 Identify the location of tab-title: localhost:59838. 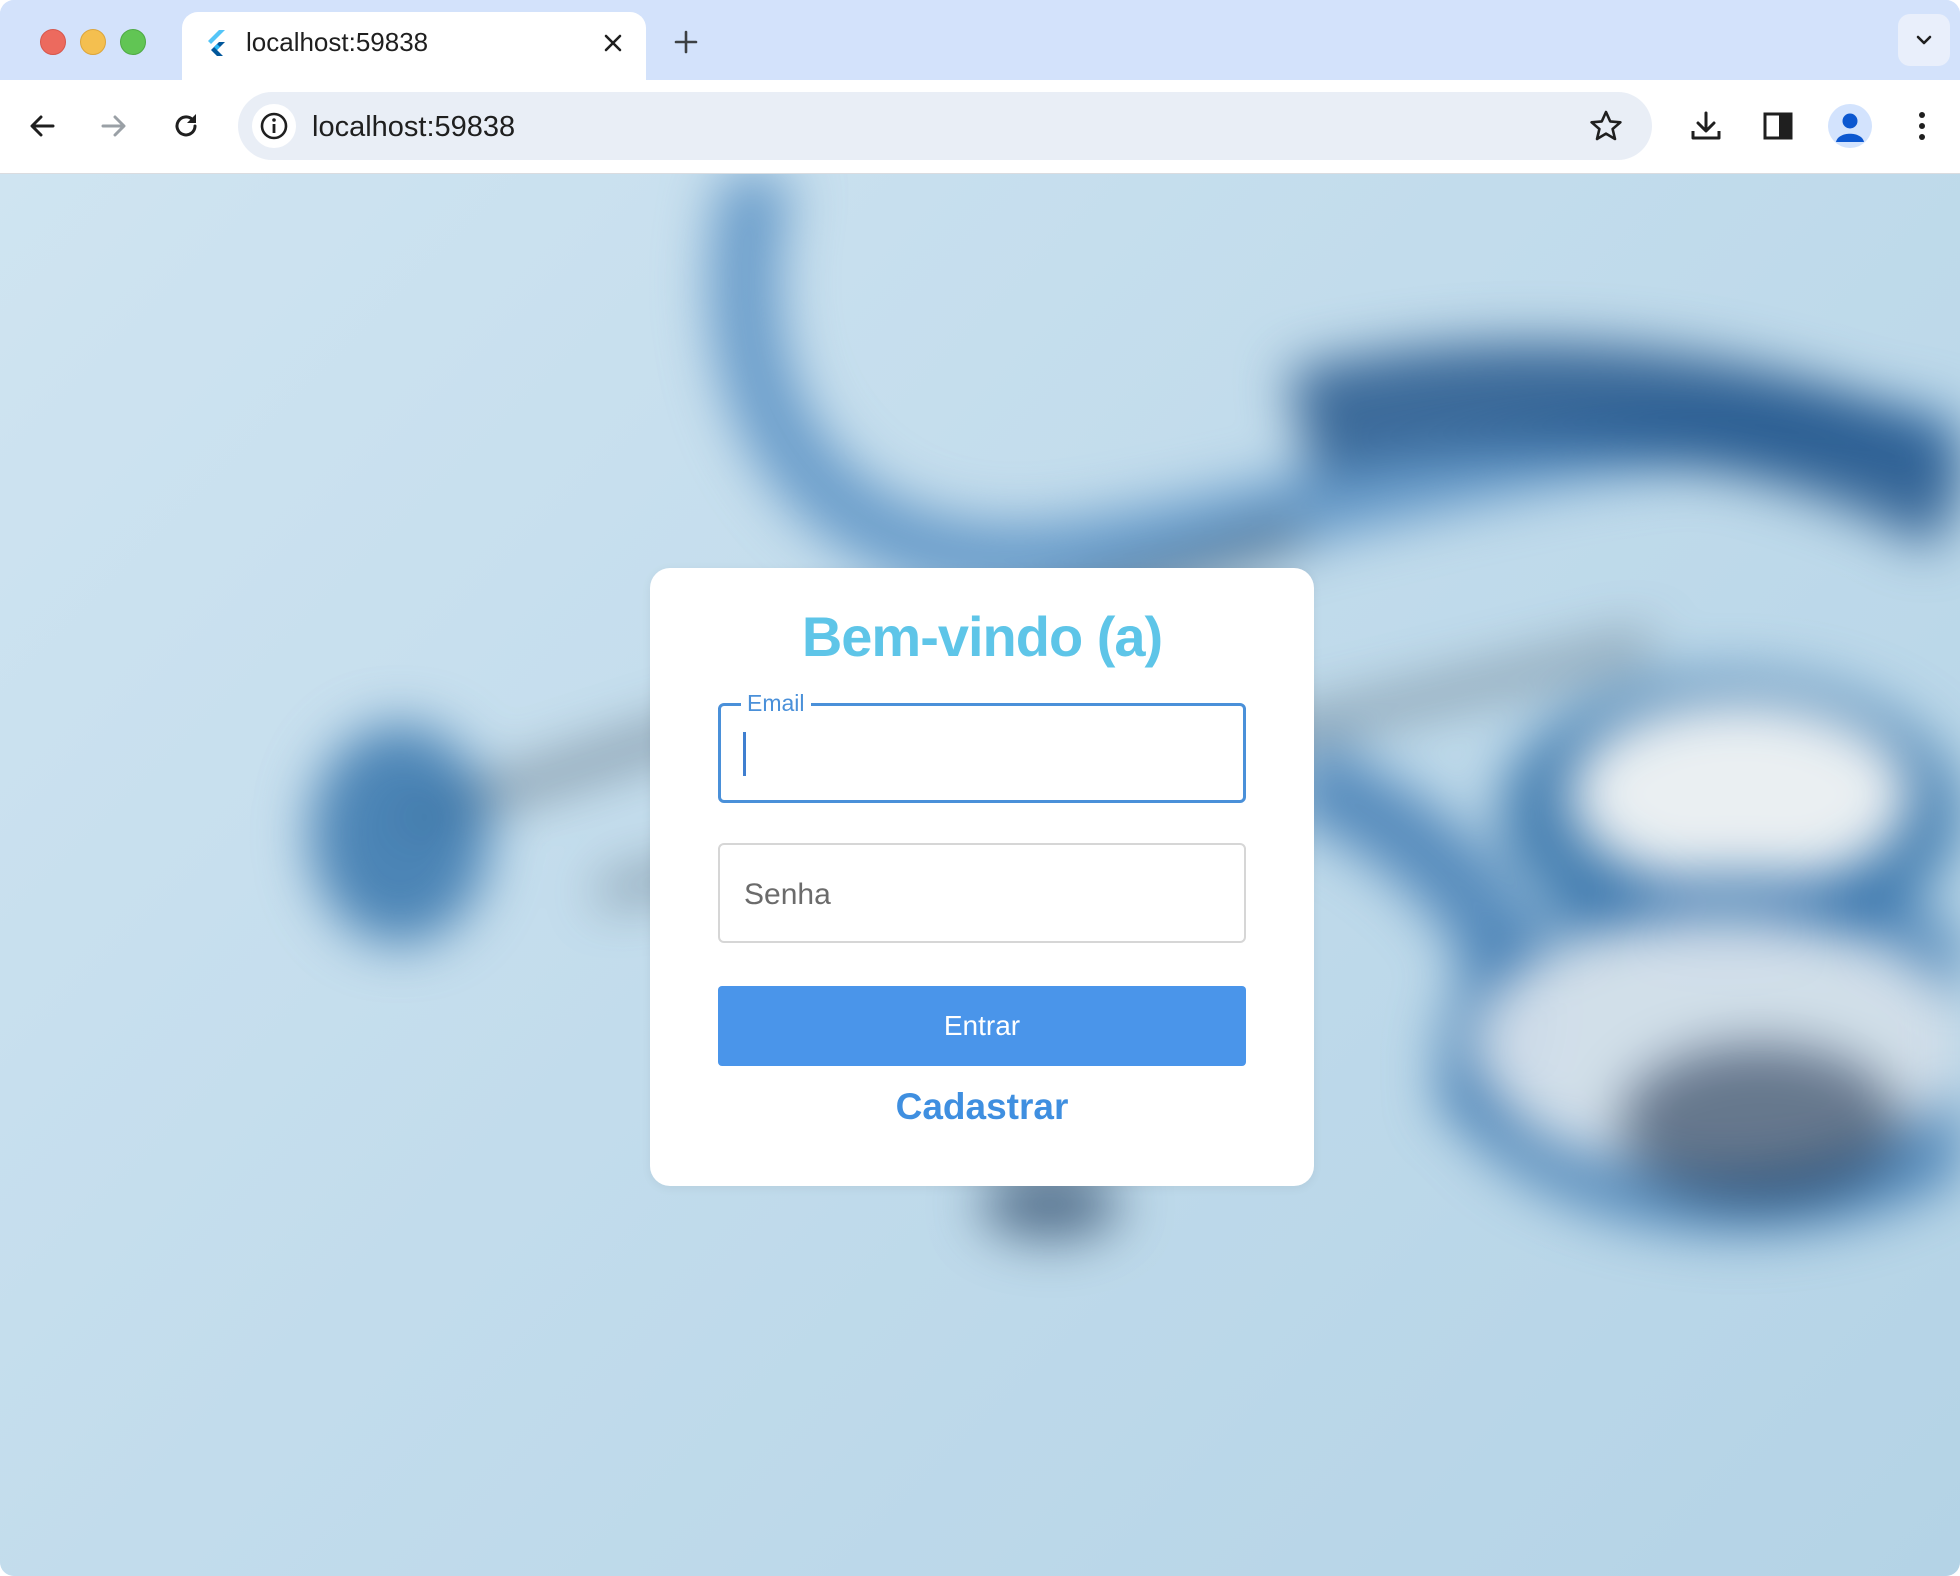
(337, 42).